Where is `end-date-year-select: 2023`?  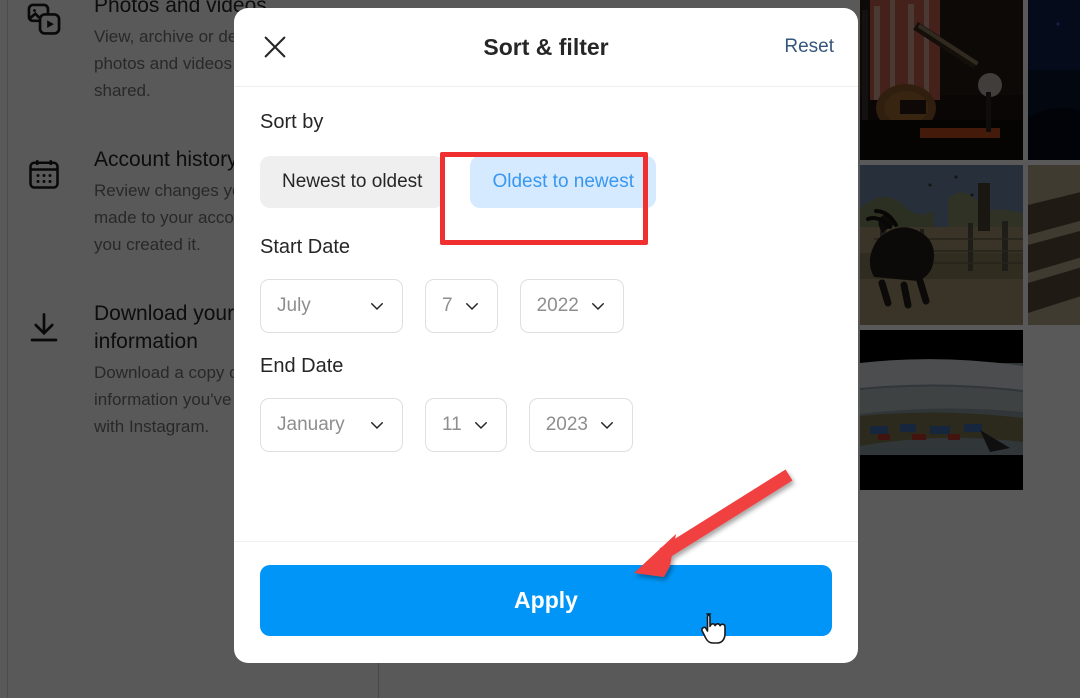
end-date-year-select: 2023 is located at coordinates (581, 425).